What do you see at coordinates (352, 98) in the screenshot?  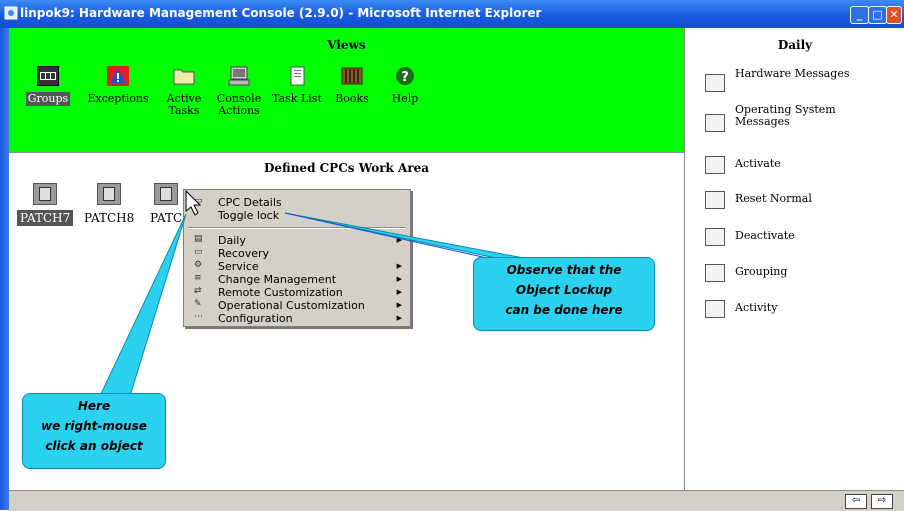 I see `view-books-label: Books` at bounding box center [352, 98].